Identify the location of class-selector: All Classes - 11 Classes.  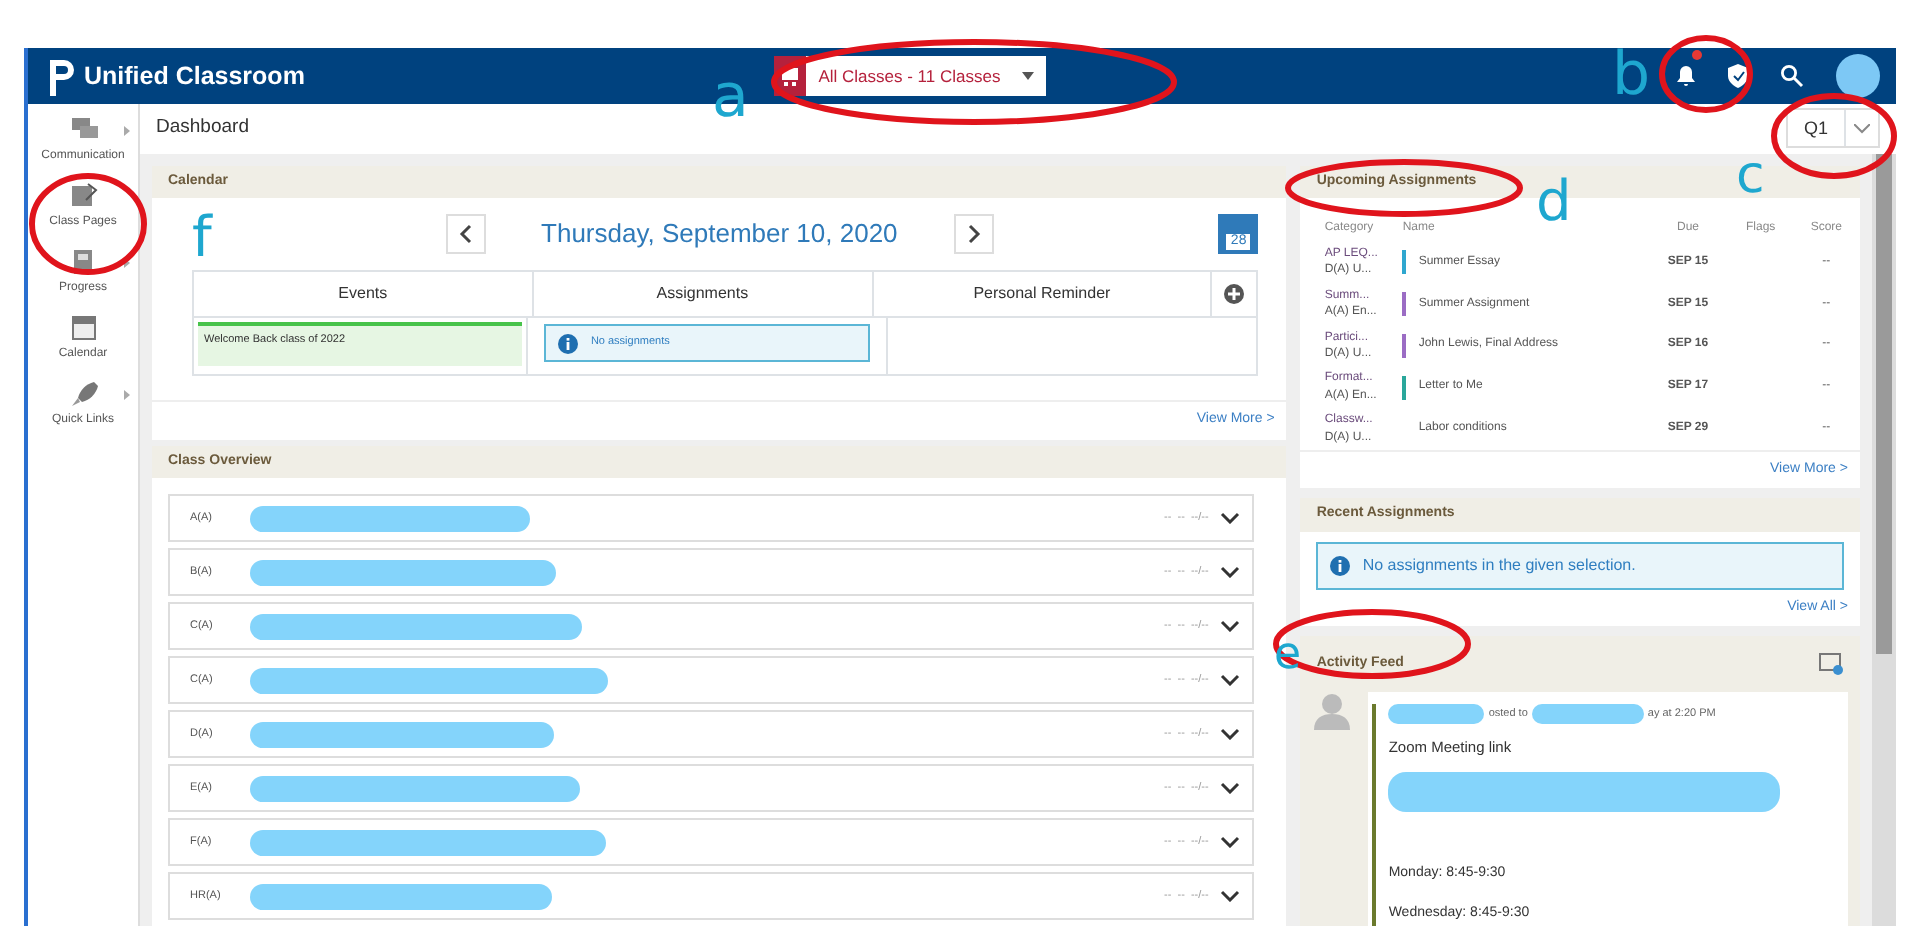
(910, 76).